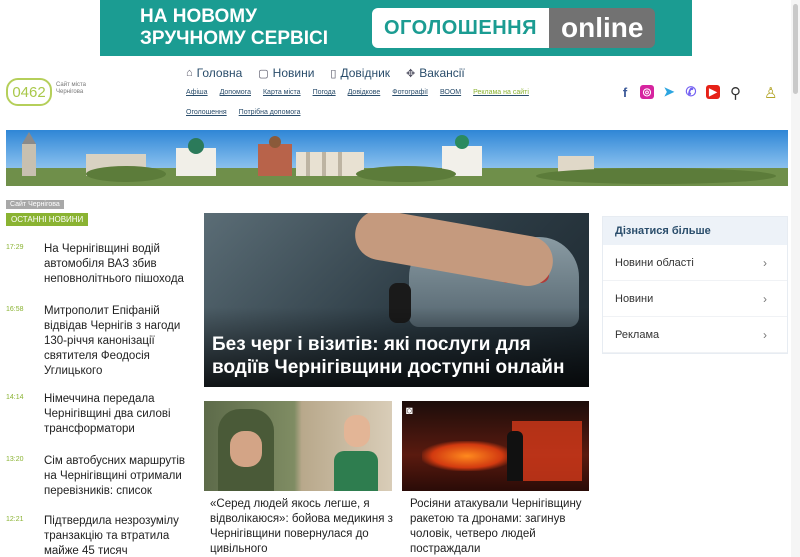  Describe the element at coordinates (409, 411) in the screenshot. I see `camera-icon: ◙` at that location.